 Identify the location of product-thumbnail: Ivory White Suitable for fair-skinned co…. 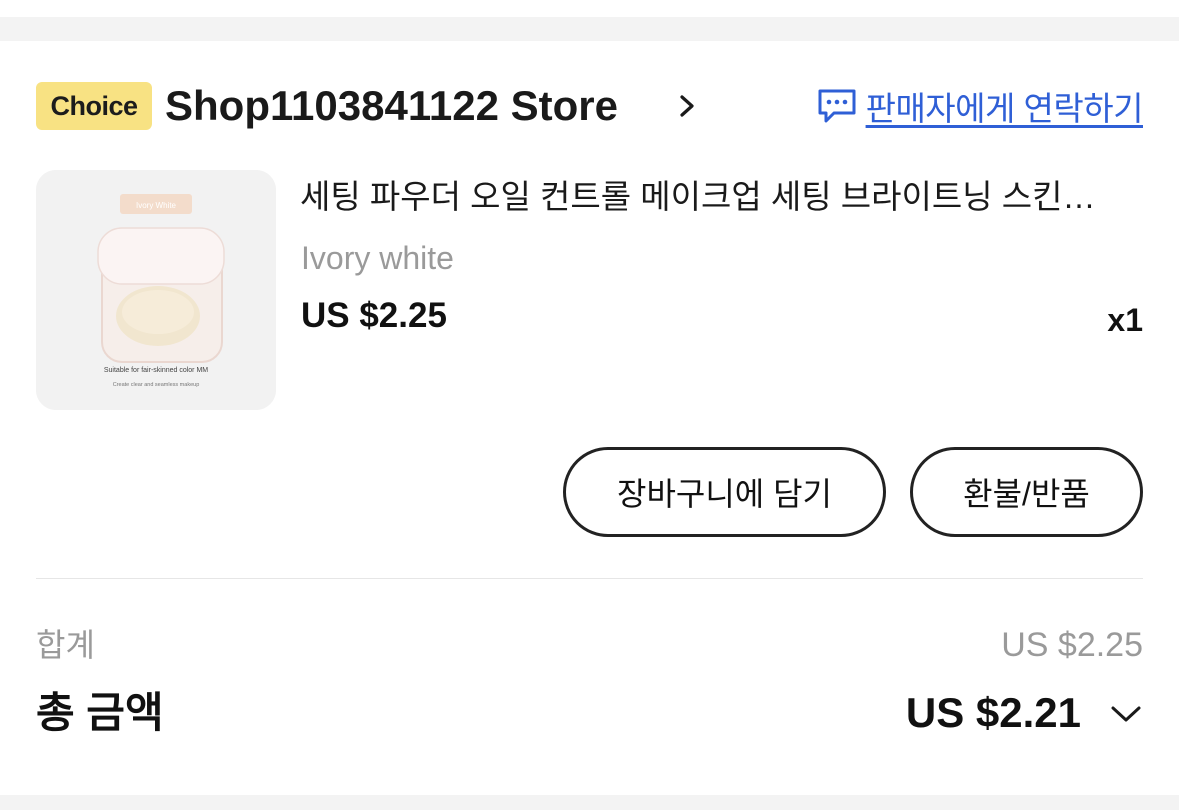
(156, 290).